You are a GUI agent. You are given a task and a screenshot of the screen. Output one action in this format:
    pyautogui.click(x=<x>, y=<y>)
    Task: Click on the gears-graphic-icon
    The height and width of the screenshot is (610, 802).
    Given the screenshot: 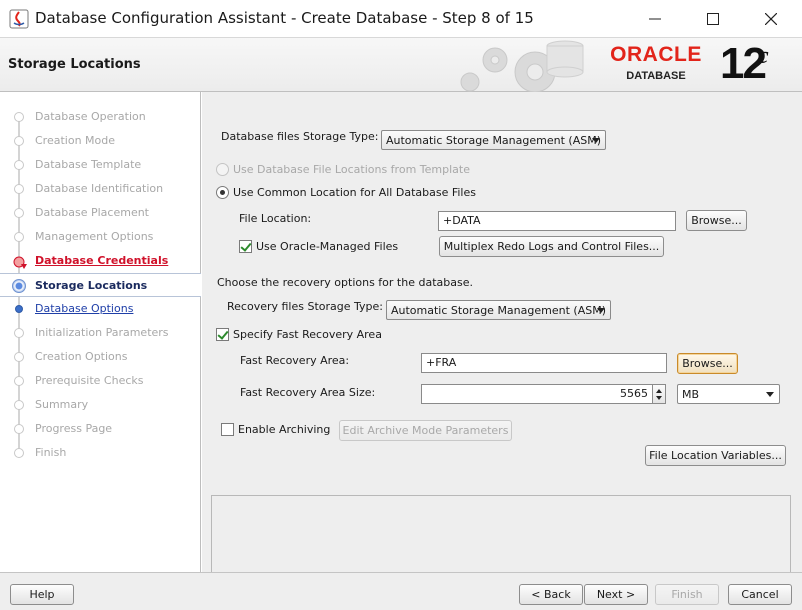 What is the action you would take?
    pyautogui.click(x=522, y=66)
    